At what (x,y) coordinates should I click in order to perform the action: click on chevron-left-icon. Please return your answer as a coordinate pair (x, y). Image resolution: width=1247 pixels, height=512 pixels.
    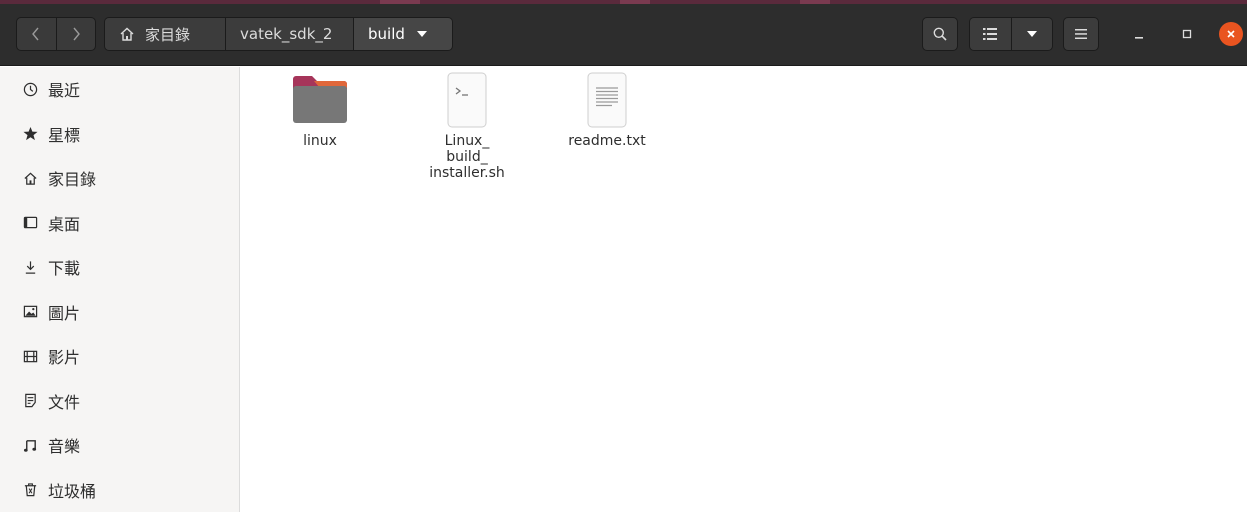
    Looking at the image, I should click on (35, 34).